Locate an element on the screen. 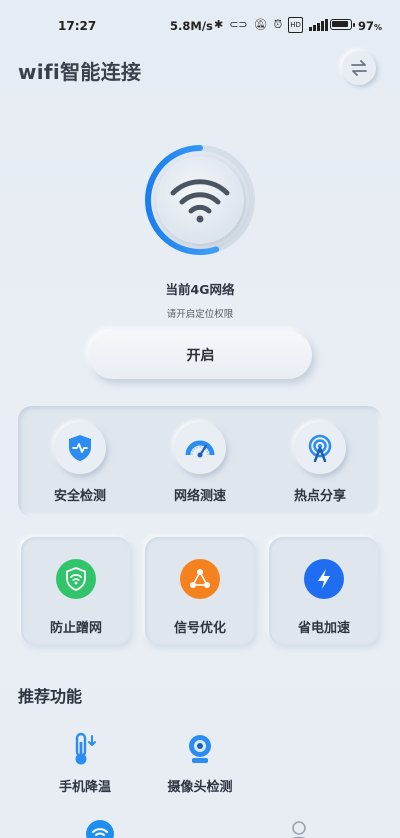 Image resolution: width=400 pixels, height=838 pixels. recommend-label: 手机降温 is located at coordinates (84, 787).